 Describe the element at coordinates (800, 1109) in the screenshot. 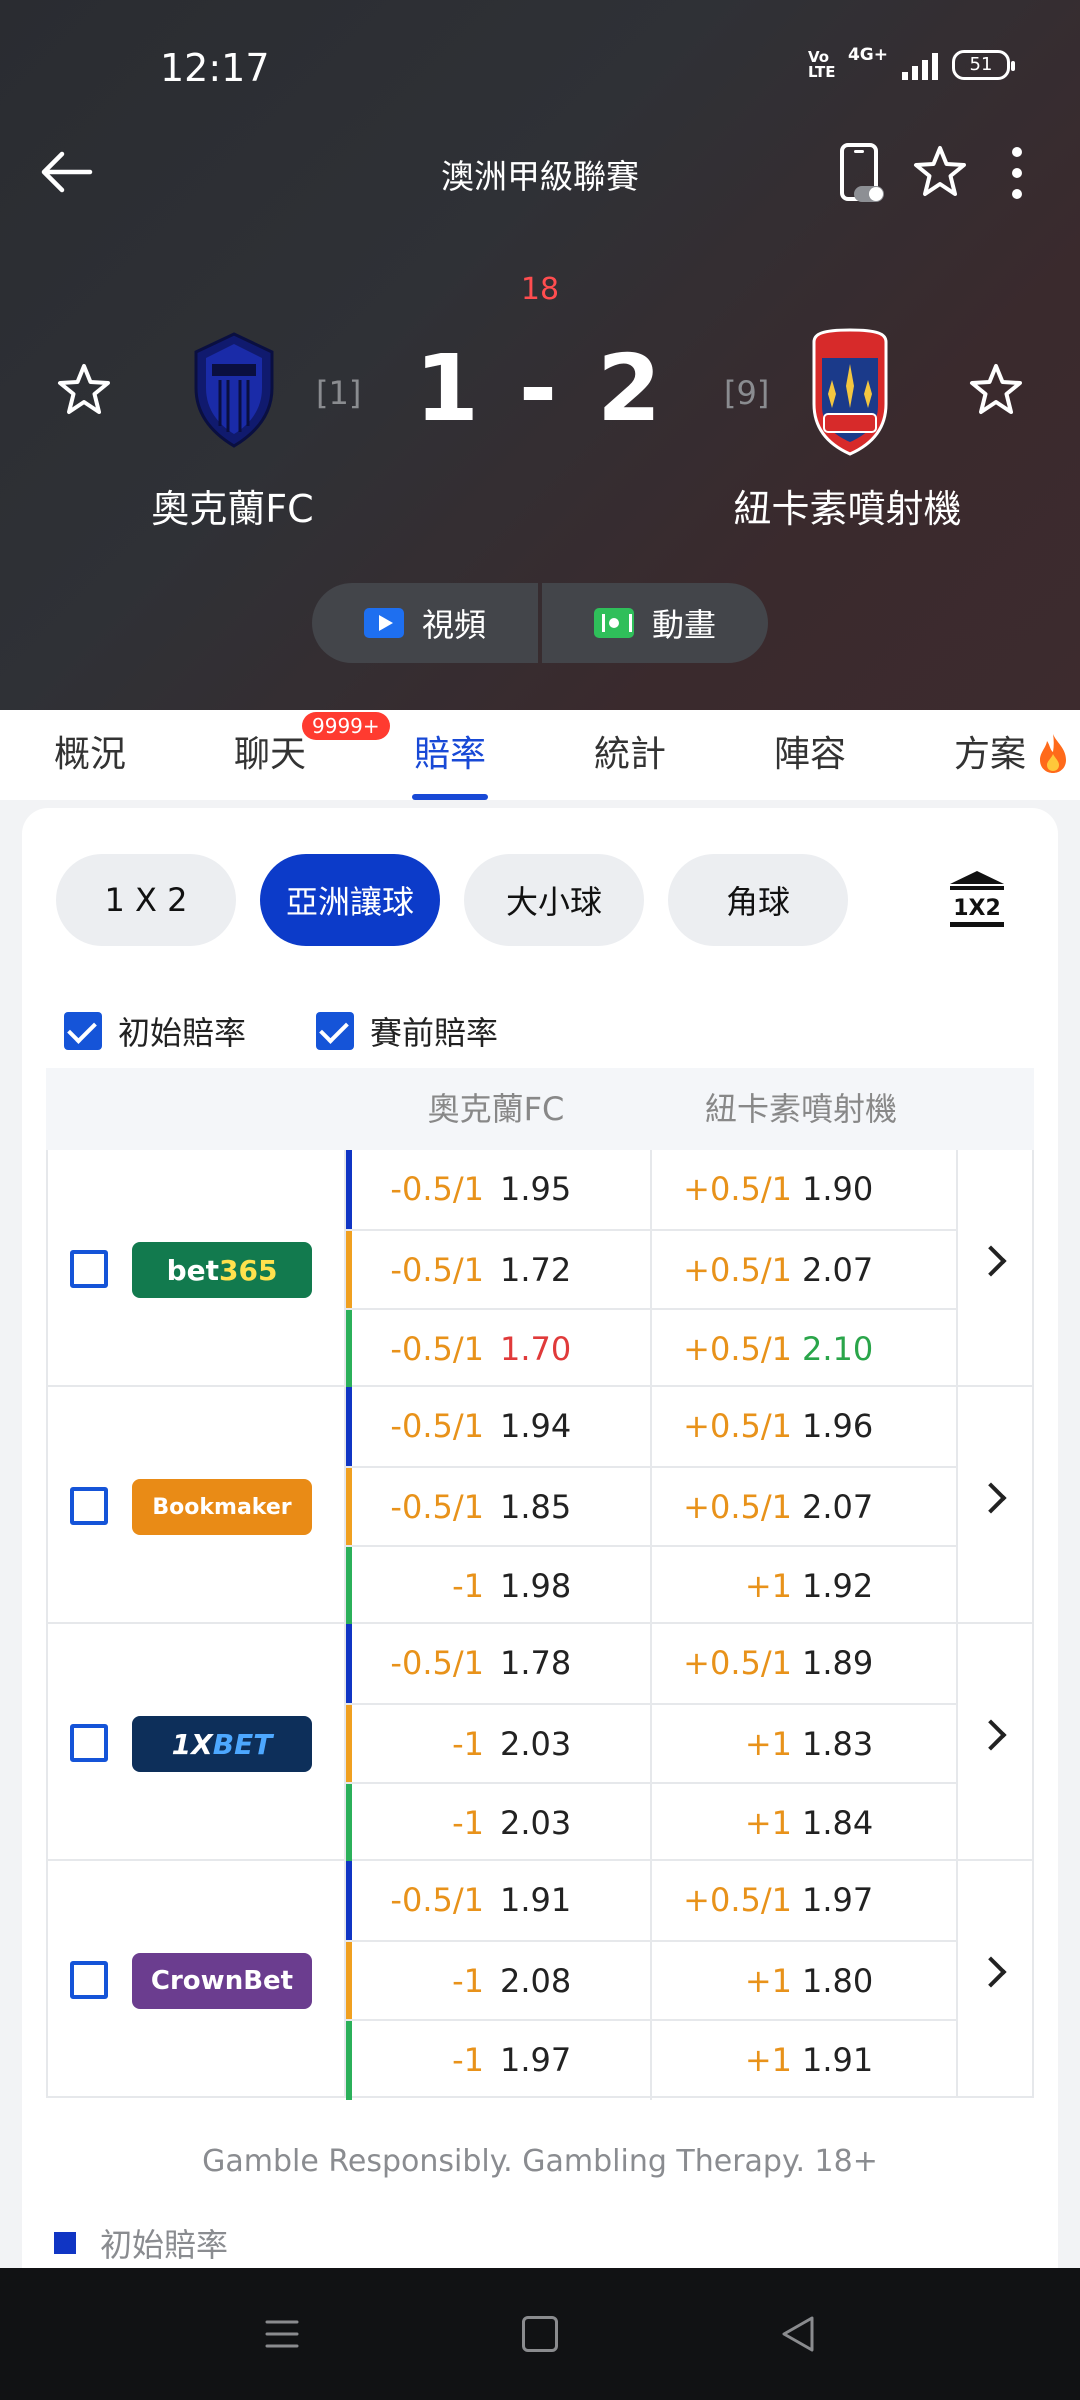

I see `header-away-team: 紐卡素噴射機` at that location.